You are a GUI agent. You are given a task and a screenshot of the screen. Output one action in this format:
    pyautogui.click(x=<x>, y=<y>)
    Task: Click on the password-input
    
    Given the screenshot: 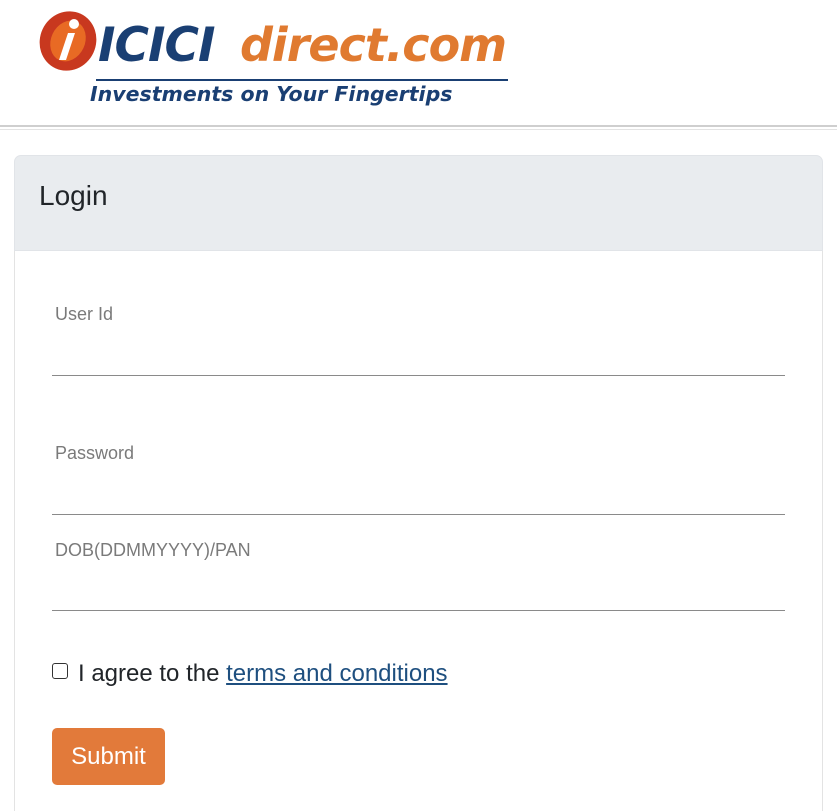 What is the action you would take?
    pyautogui.click(x=418, y=500)
    